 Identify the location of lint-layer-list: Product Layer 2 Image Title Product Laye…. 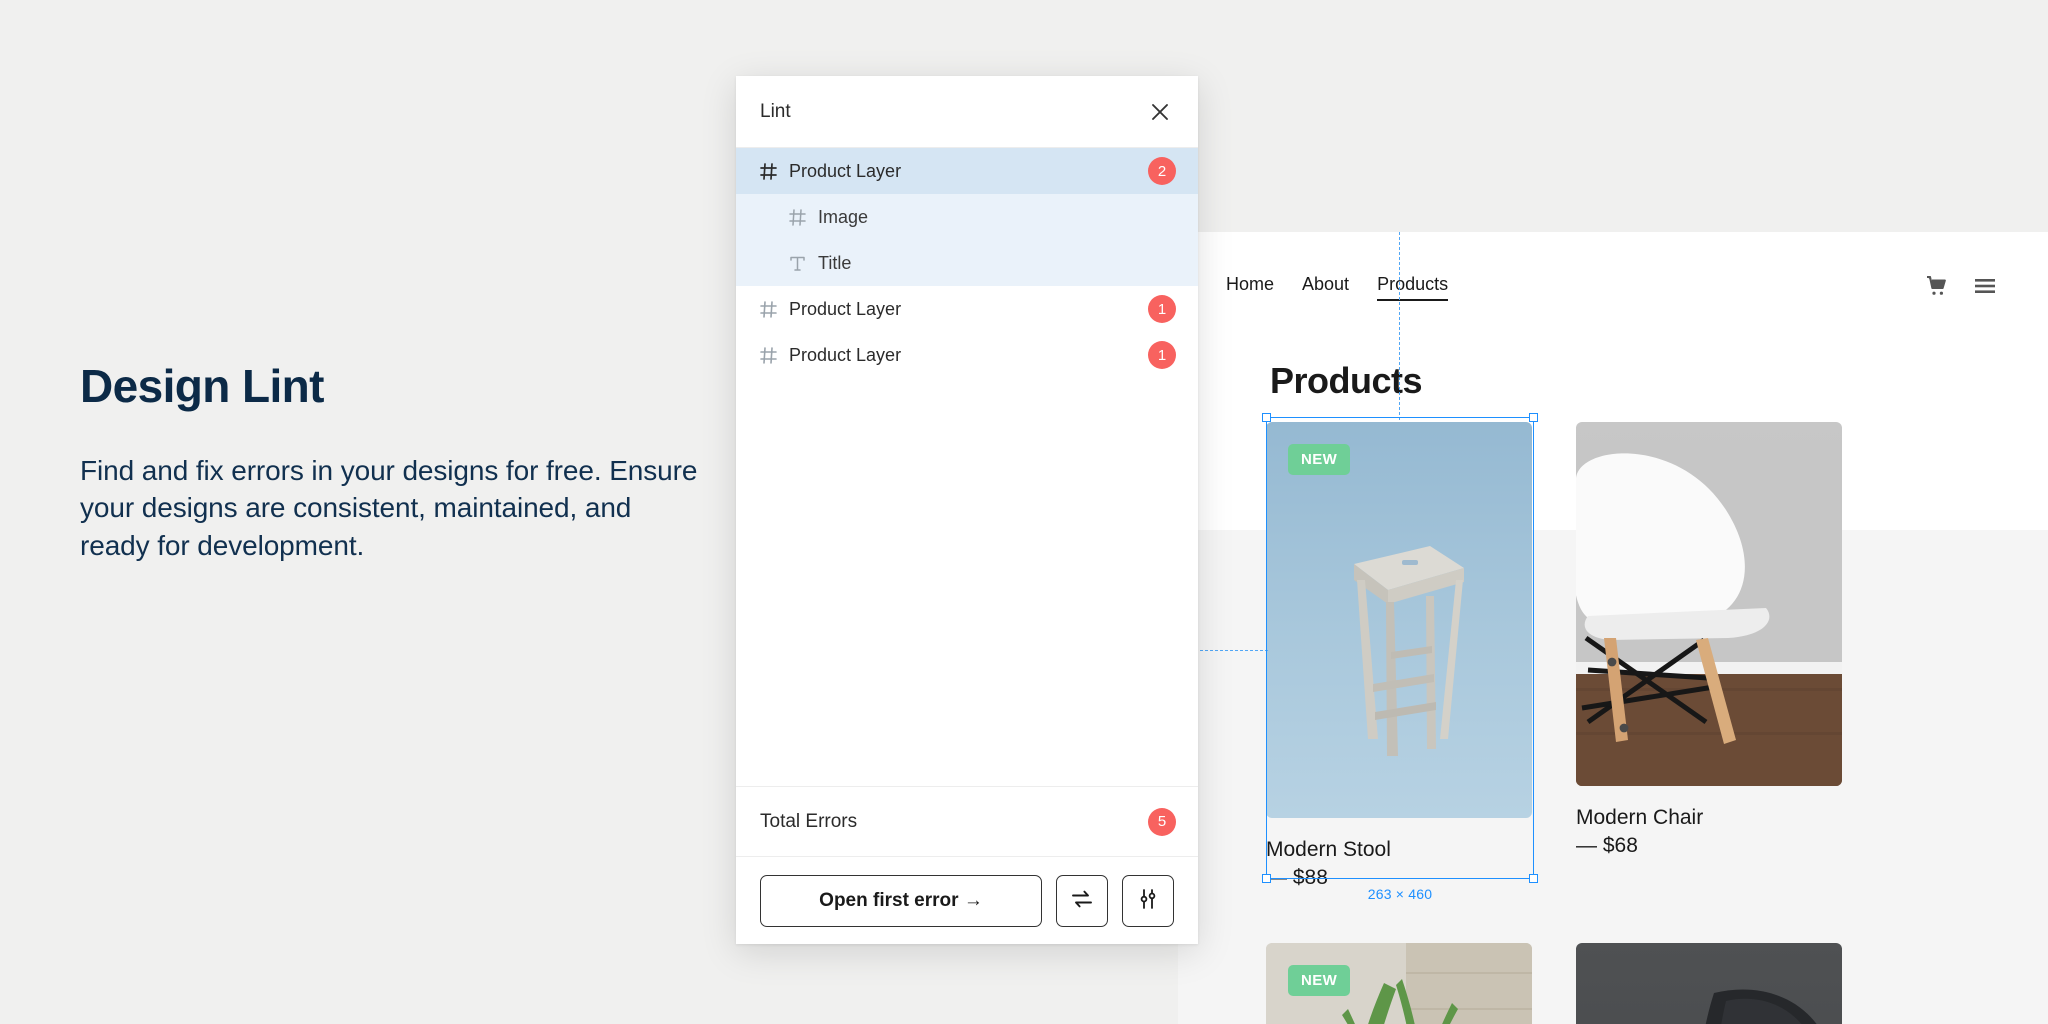
(967, 467).